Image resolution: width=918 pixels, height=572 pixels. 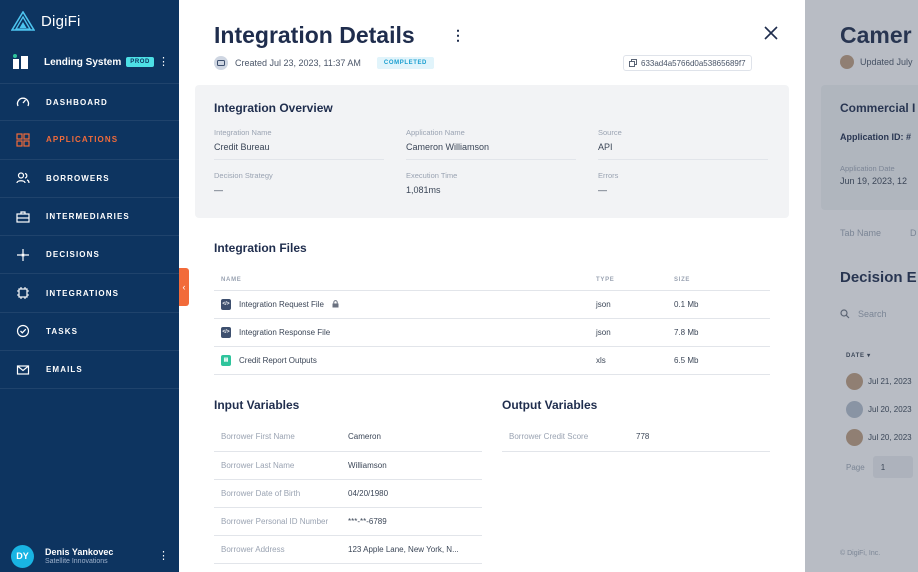 I want to click on updated-text: Updated July, so click(x=886, y=62).